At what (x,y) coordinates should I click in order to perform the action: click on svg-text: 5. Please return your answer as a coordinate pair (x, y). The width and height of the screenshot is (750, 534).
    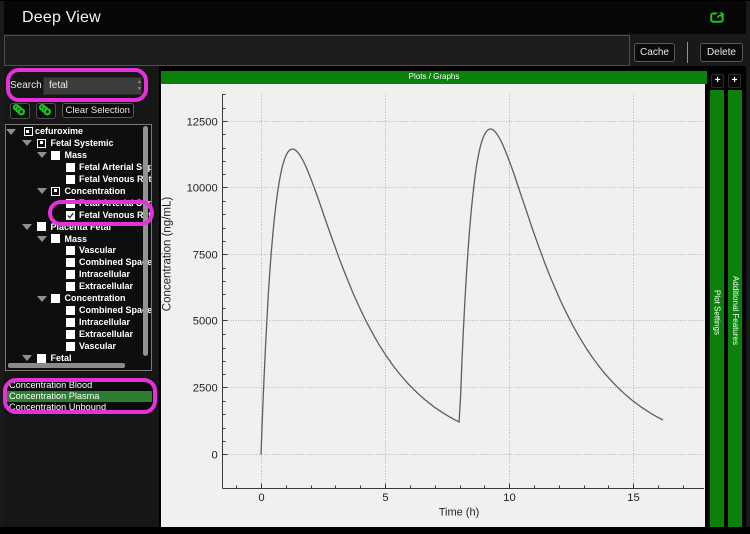
    Looking at the image, I should click on (385, 498).